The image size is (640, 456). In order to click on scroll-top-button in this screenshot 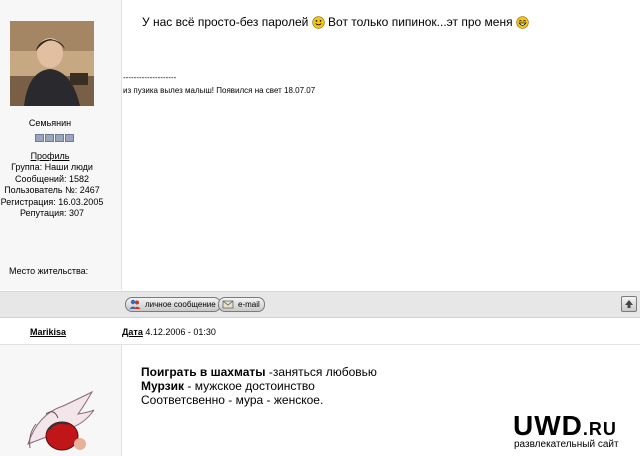, I will do `click(629, 304)`.